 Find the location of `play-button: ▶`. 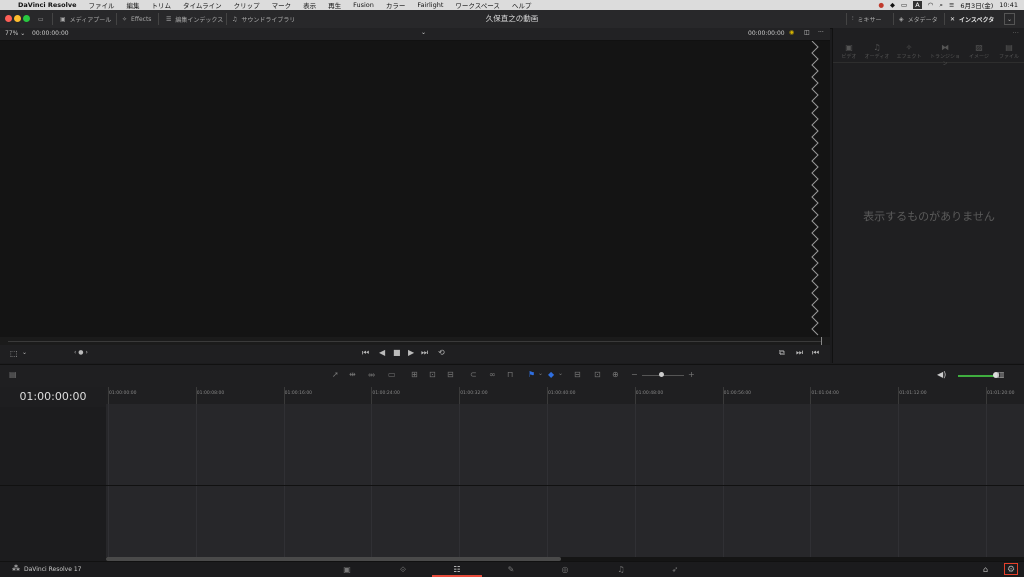

play-button: ▶ is located at coordinates (411, 352).